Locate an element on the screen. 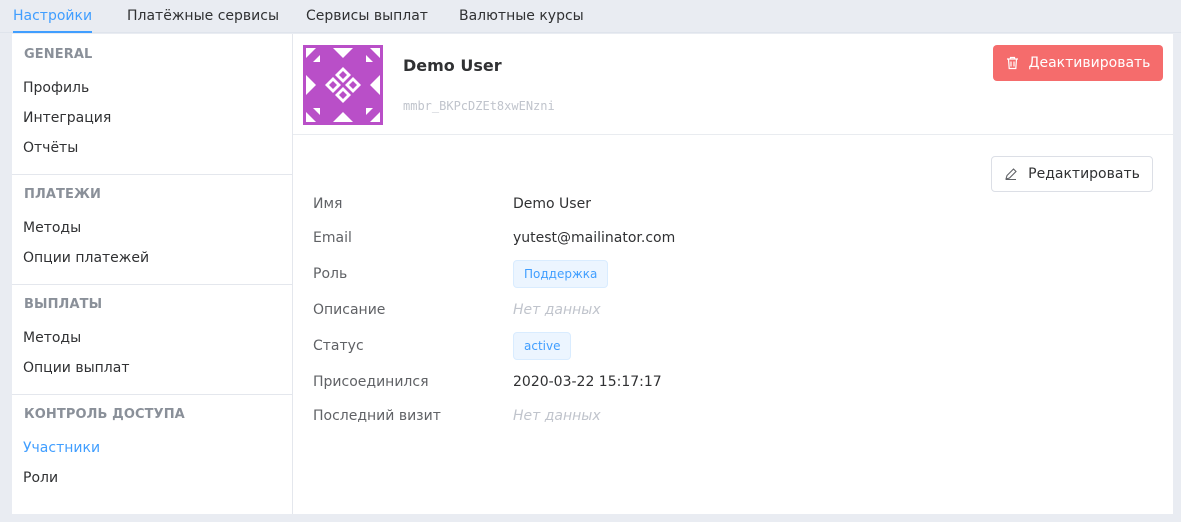  email-label: Email is located at coordinates (332, 238).